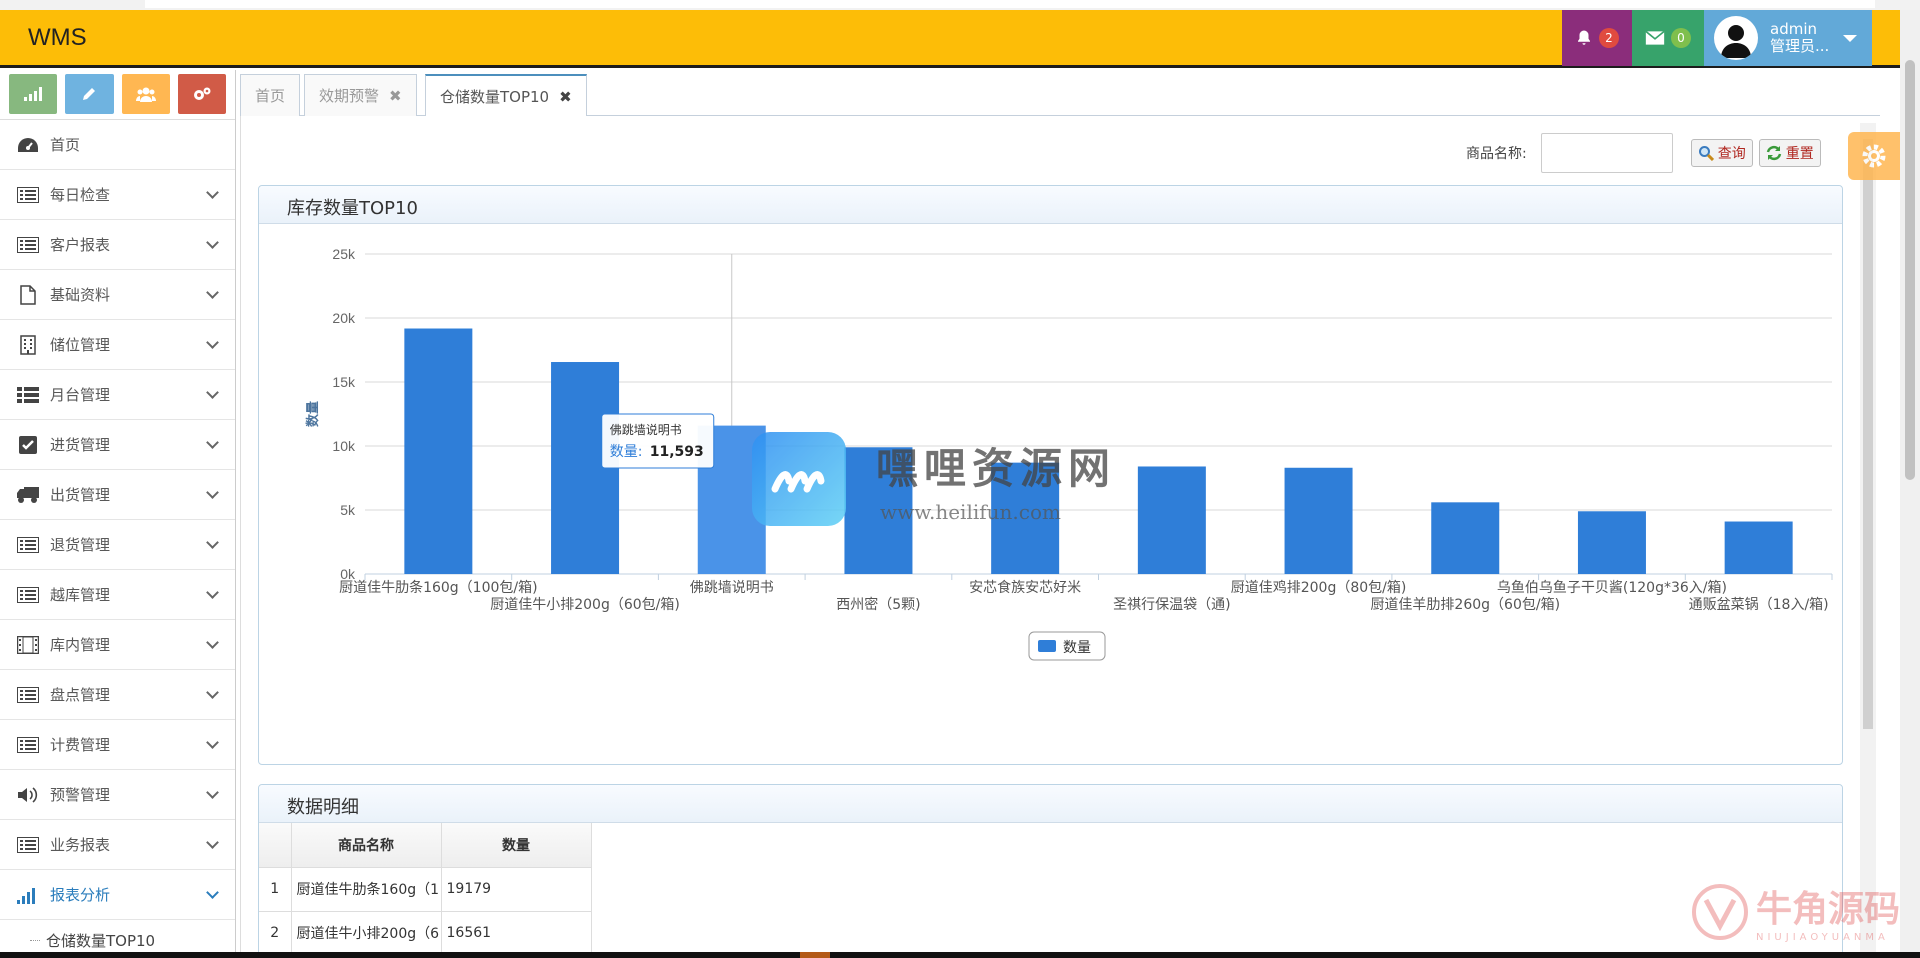 This screenshot has width=1920, height=958. What do you see at coordinates (80, 345) in the screenshot?
I see `sidebar-item-label: 储位管理` at bounding box center [80, 345].